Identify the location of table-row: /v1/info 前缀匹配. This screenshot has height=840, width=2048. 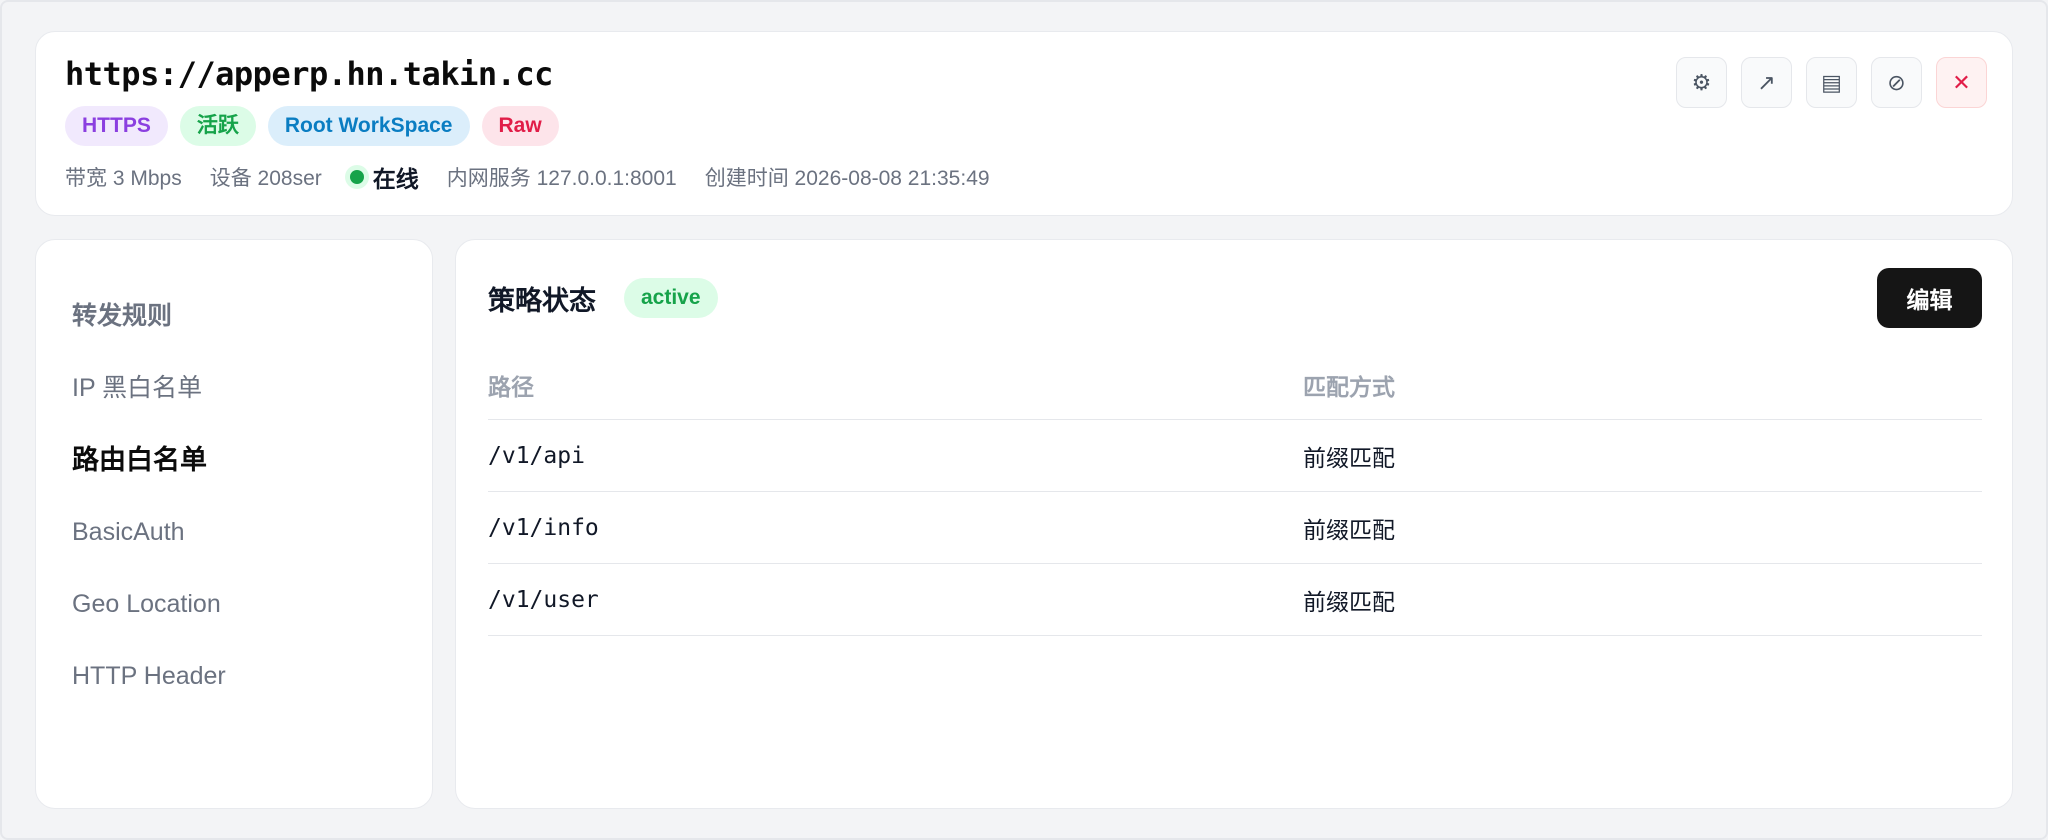
(1235, 528).